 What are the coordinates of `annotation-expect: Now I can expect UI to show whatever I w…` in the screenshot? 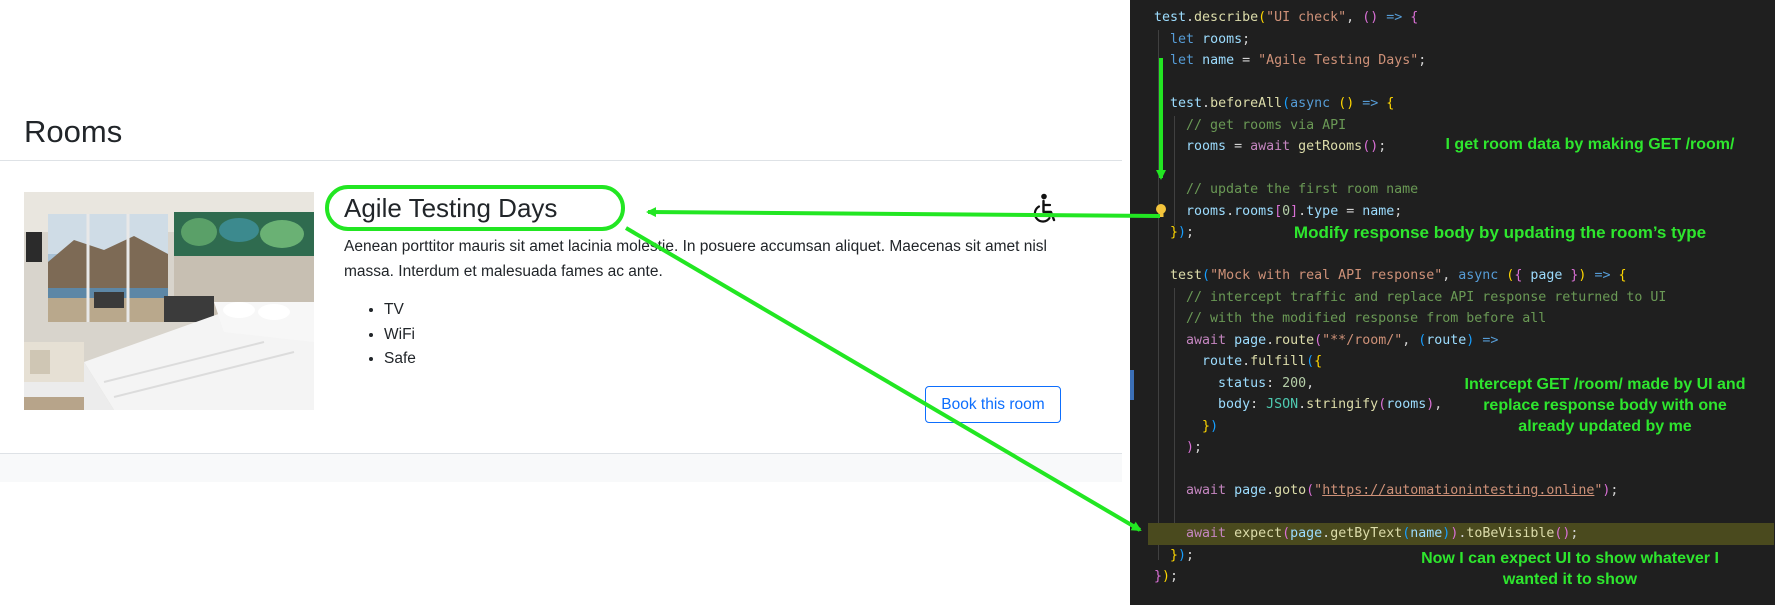 It's located at (1570, 569).